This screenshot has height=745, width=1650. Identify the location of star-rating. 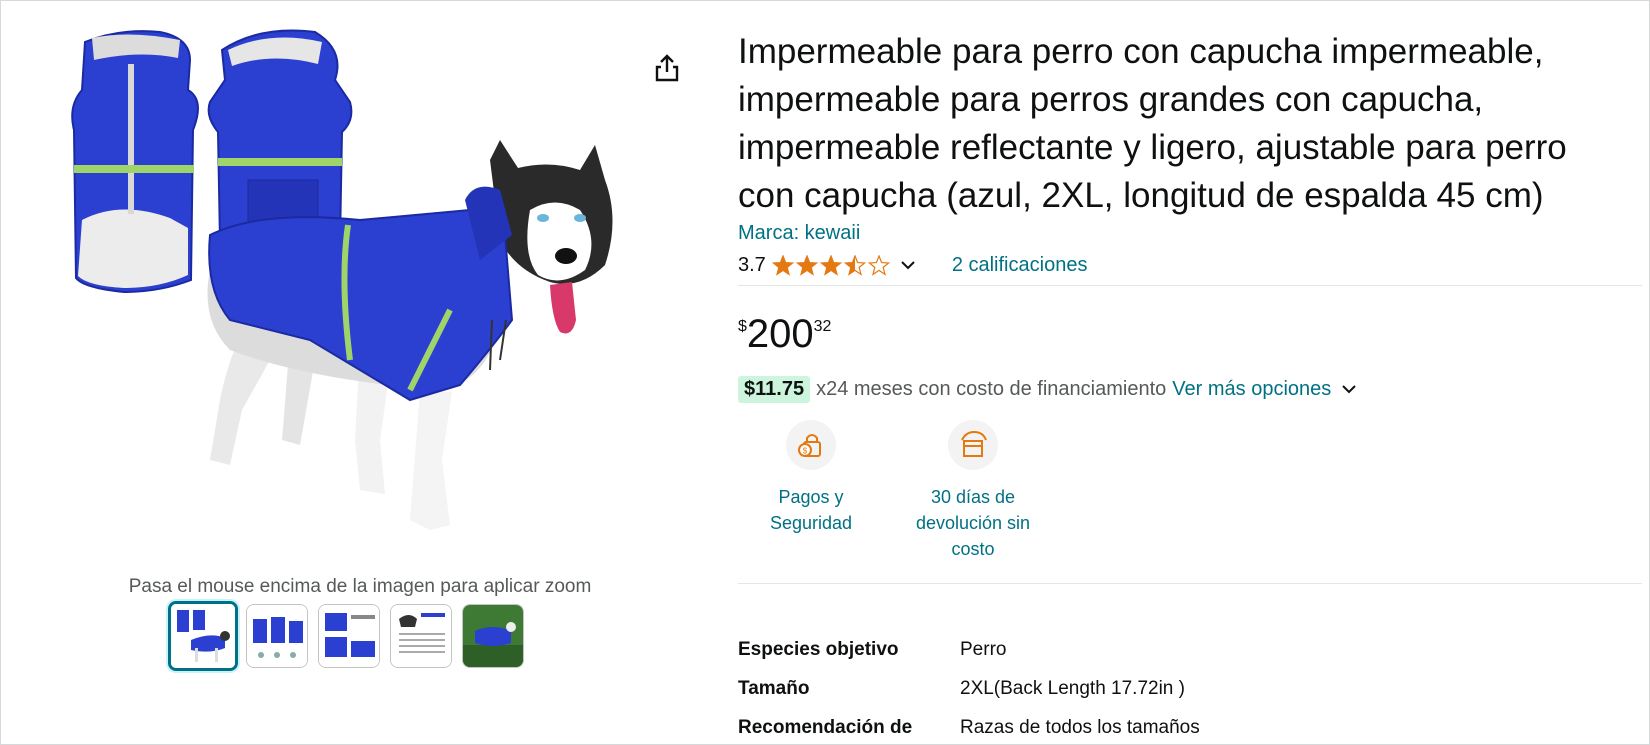
(830, 265).